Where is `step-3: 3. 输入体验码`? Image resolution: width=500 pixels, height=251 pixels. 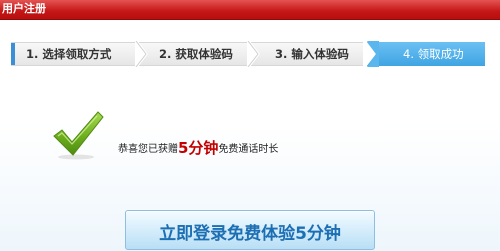
step-3: 3. 输入体验码 is located at coordinates (309, 54).